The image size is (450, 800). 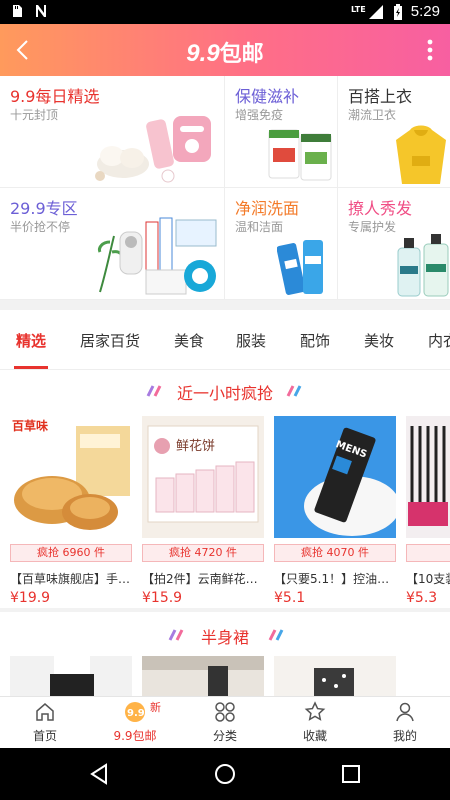 What do you see at coordinates (372, 115) in the screenshot?
I see `promo-subtitle: 潮流卫衣` at bounding box center [372, 115].